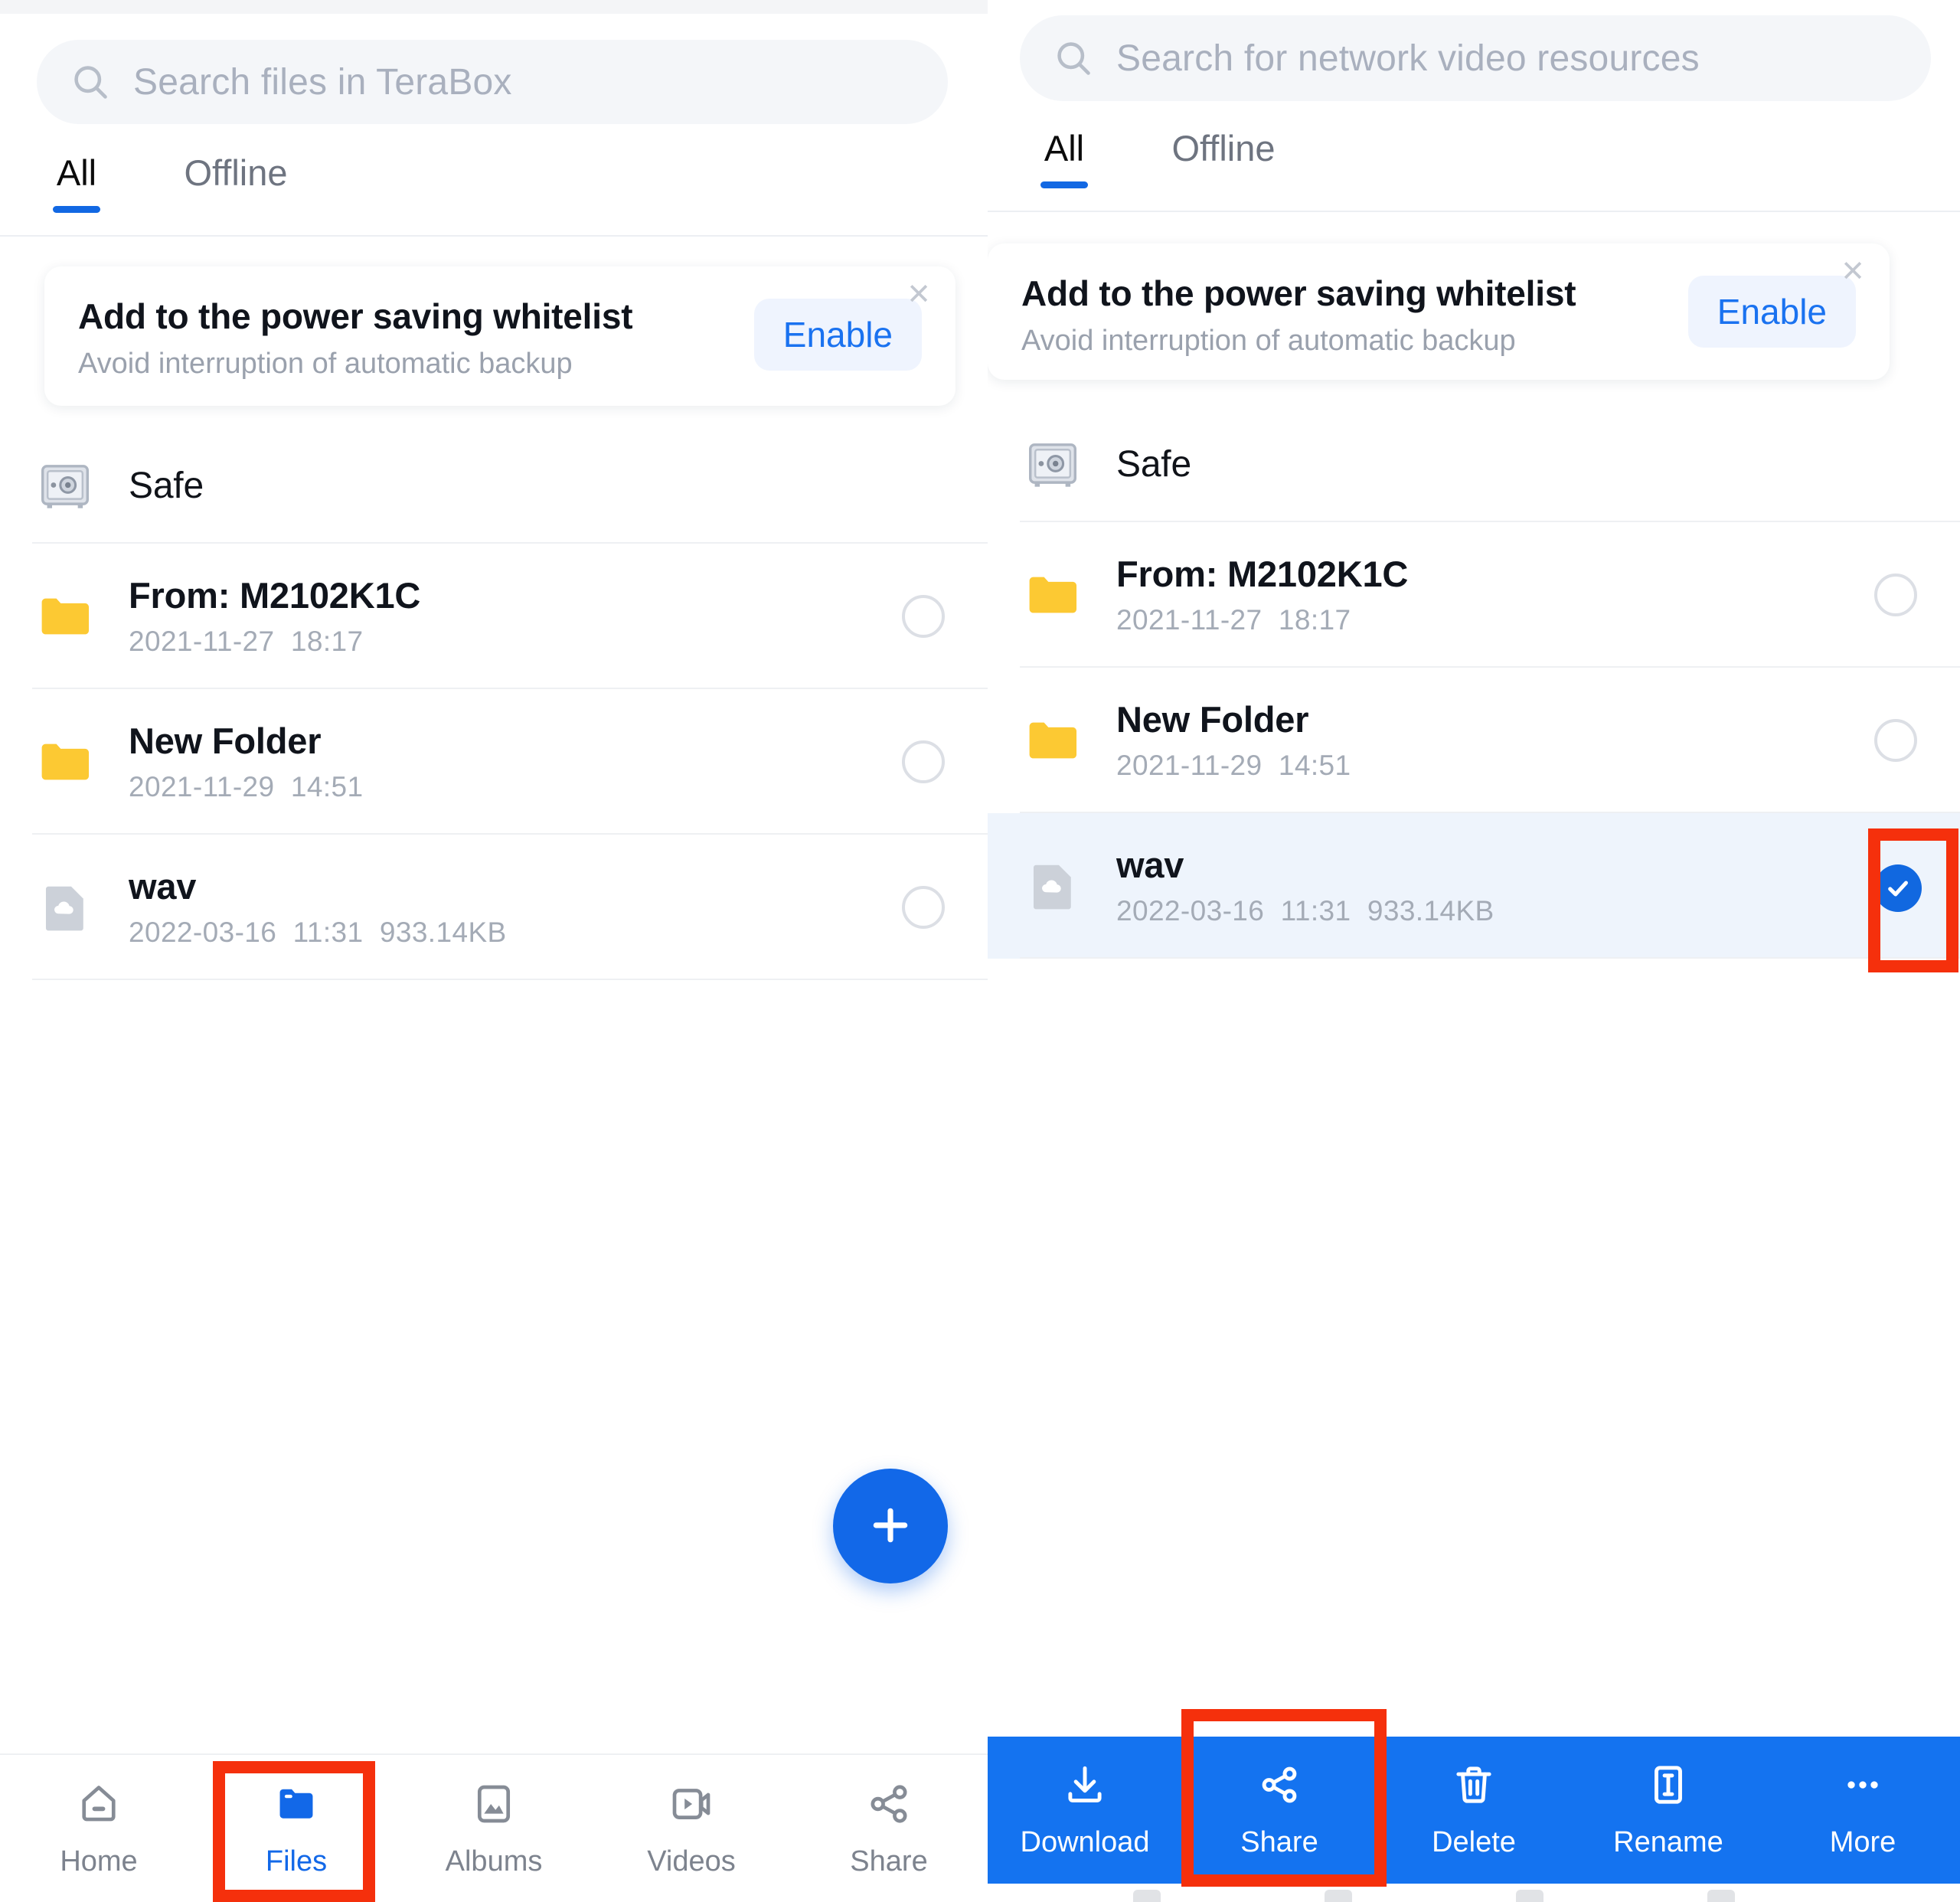 This screenshot has width=1960, height=1902. I want to click on search-input: Search for network video resources, so click(1475, 58).